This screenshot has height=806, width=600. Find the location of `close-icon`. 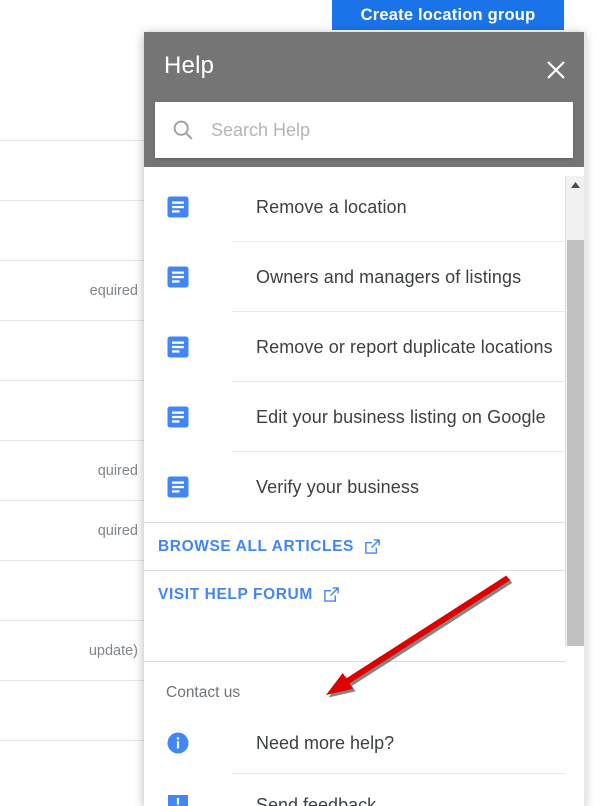

close-icon is located at coordinates (556, 70).